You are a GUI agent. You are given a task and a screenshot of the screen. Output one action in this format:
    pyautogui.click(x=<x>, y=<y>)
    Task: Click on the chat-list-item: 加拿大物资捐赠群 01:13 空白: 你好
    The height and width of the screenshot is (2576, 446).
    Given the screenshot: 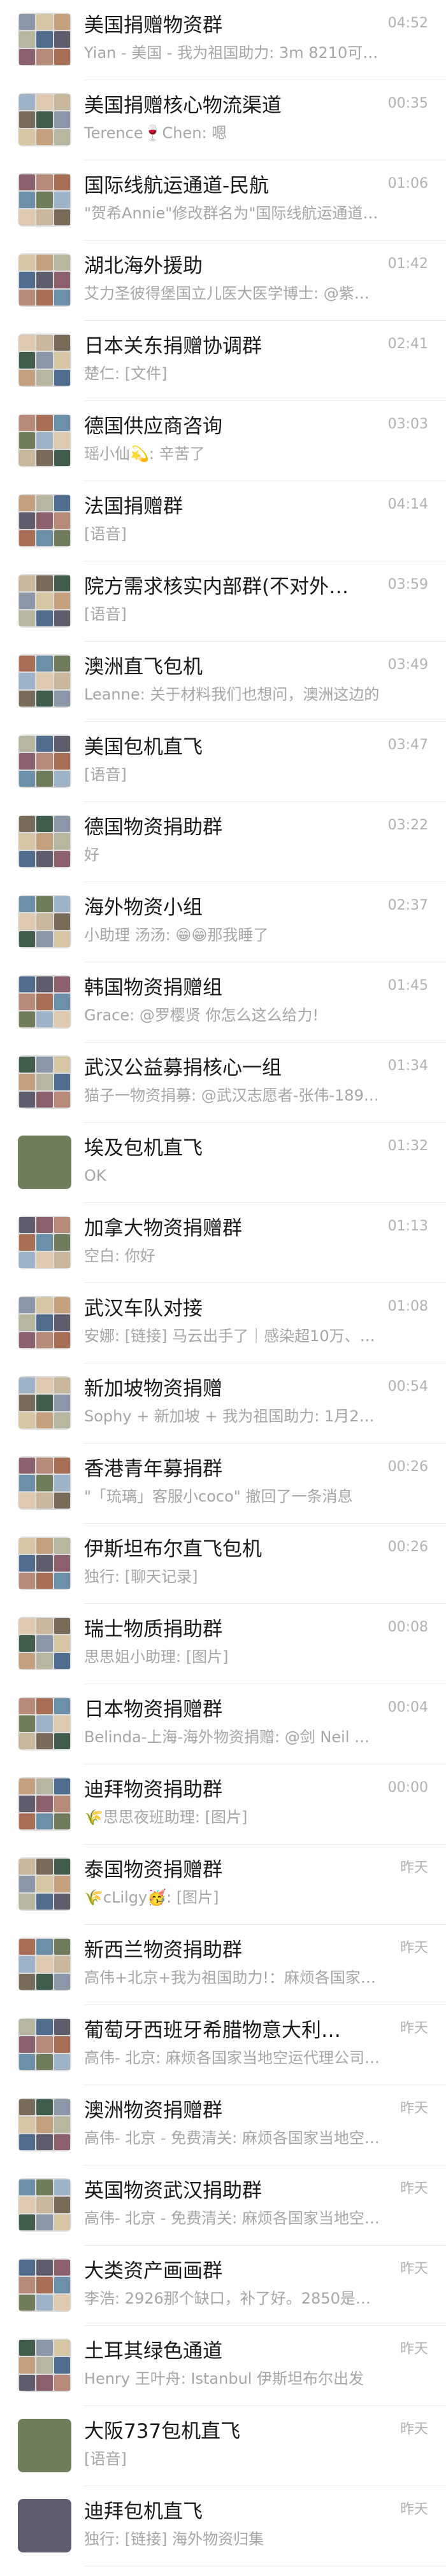 What is the action you would take?
    pyautogui.click(x=223, y=1243)
    